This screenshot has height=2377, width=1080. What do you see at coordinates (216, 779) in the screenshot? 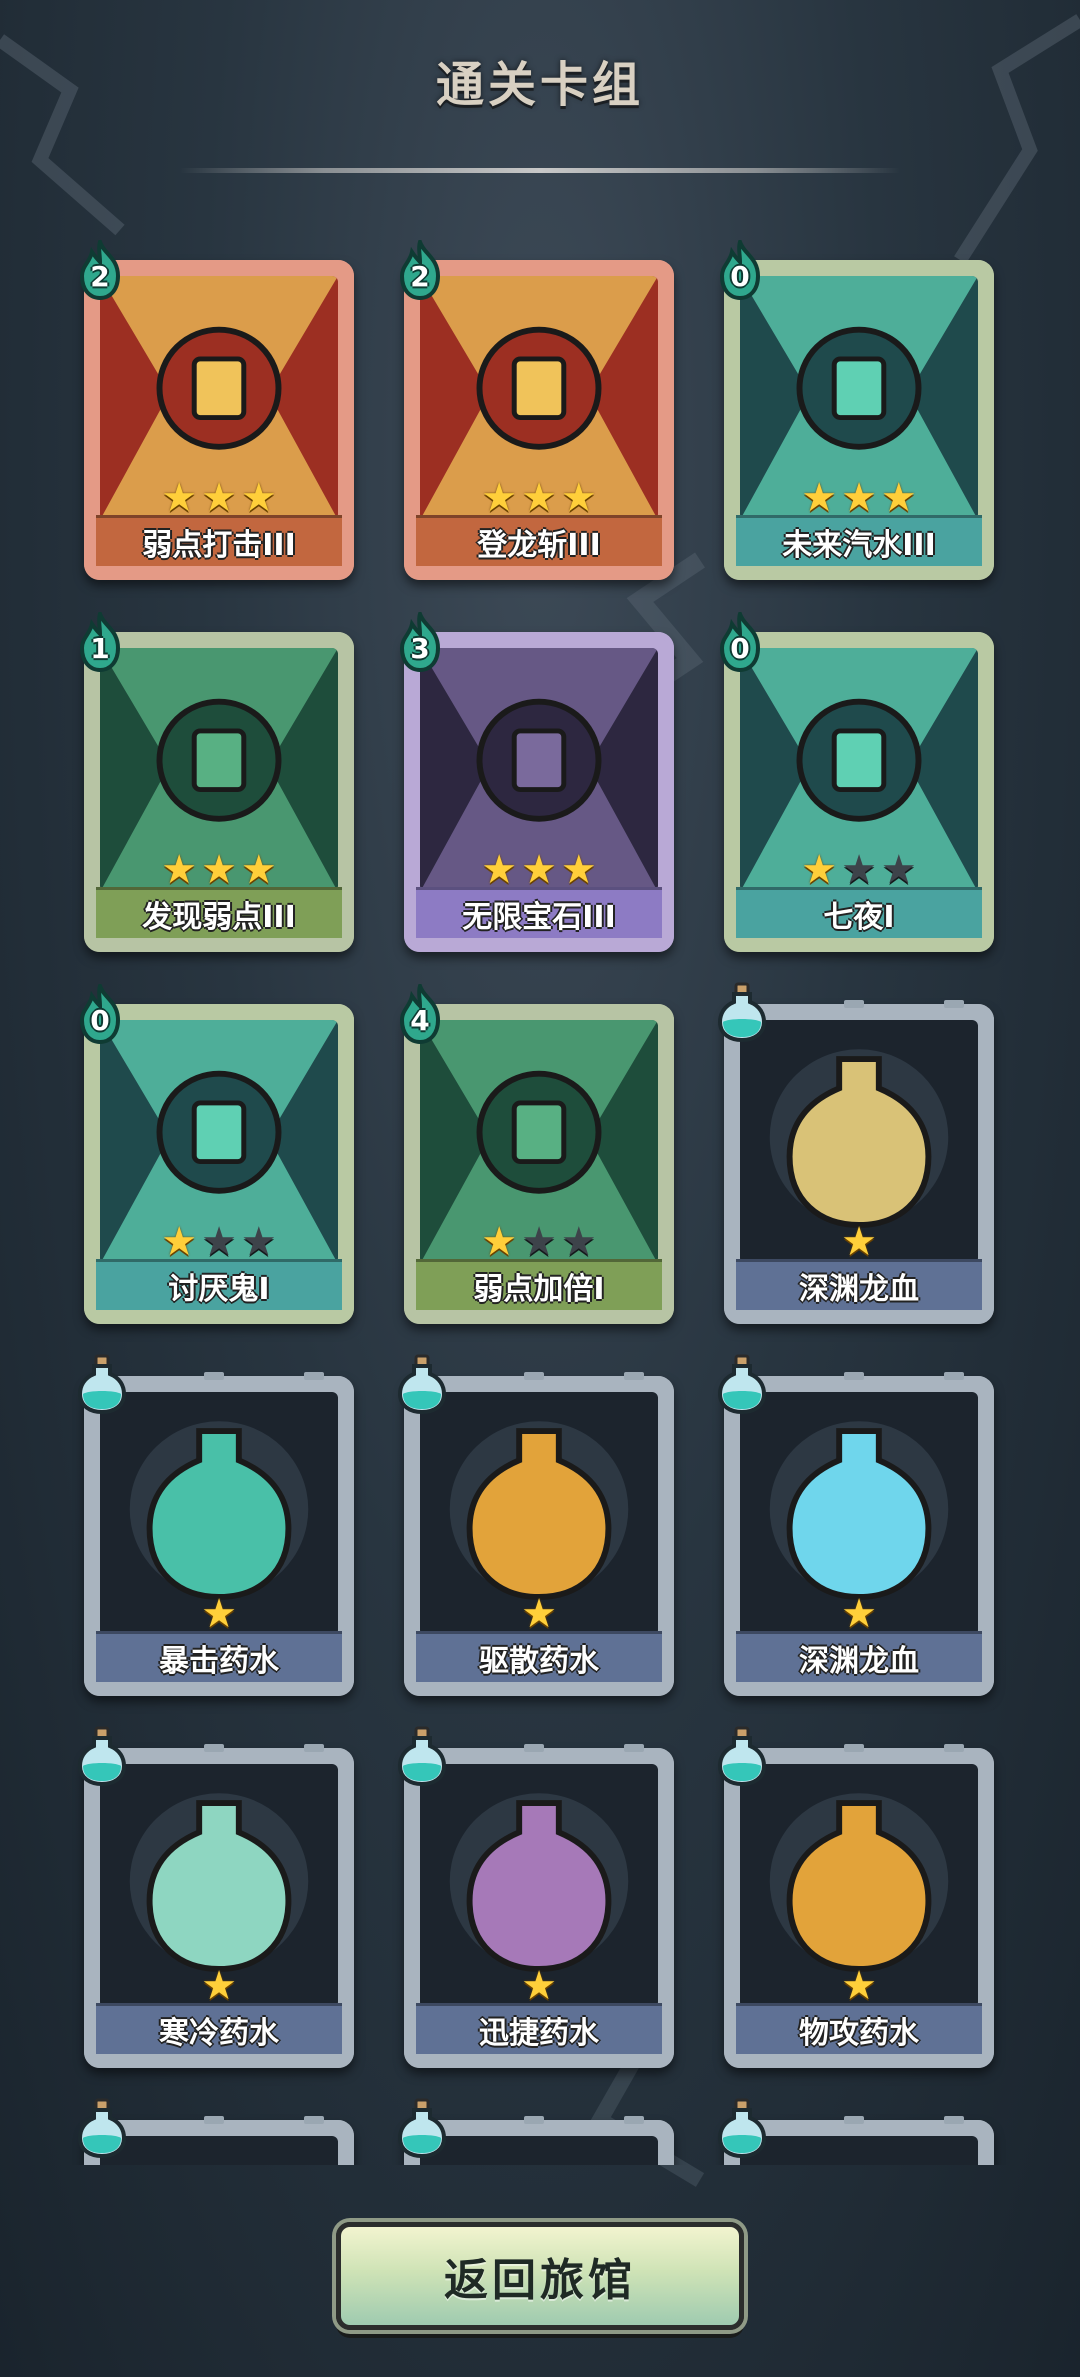
I see `skill-card: ★ ★ ★ 发现弱点III 1` at bounding box center [216, 779].